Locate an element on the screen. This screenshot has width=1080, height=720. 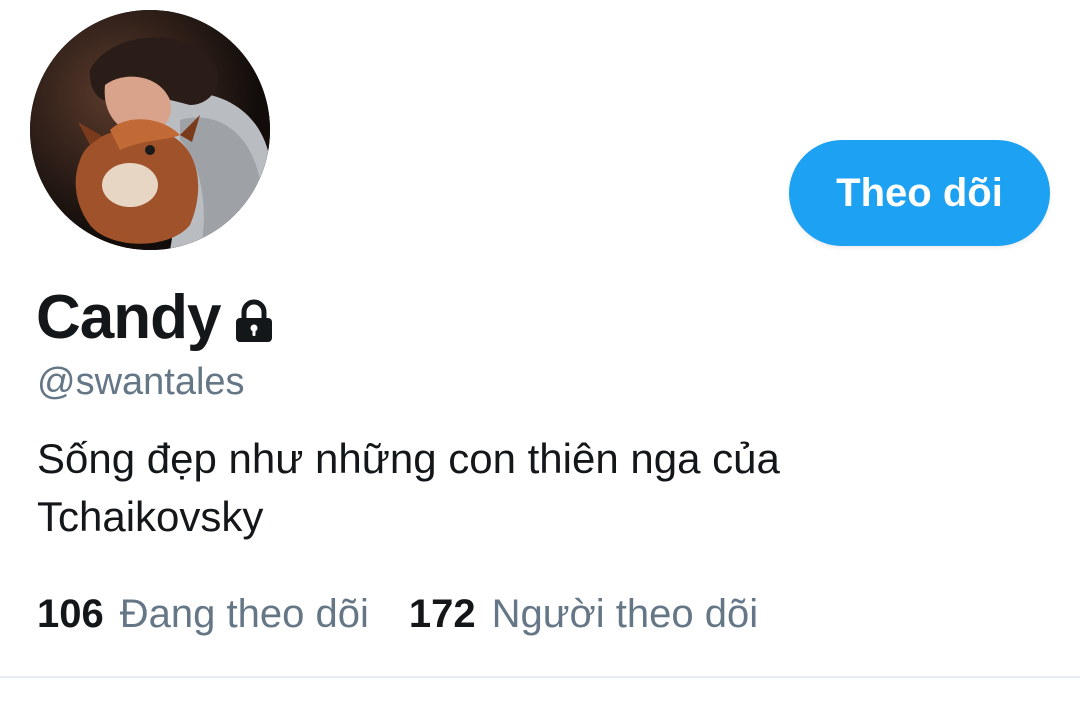
followers-stat: 172 Người theo dõi is located at coordinates (583, 614).